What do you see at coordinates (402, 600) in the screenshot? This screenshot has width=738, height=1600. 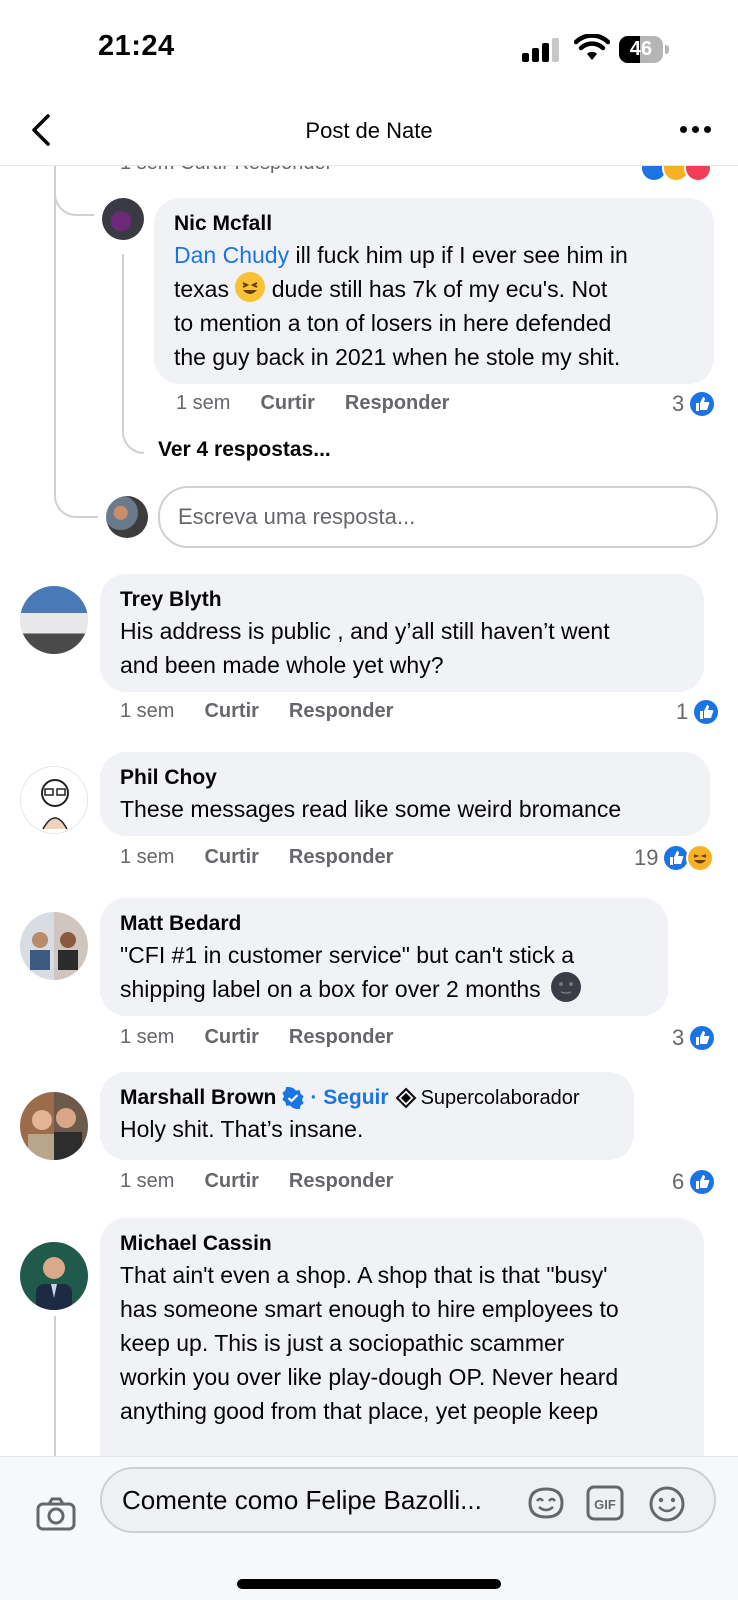 I see `comment-author: Trey Blyth` at bounding box center [402, 600].